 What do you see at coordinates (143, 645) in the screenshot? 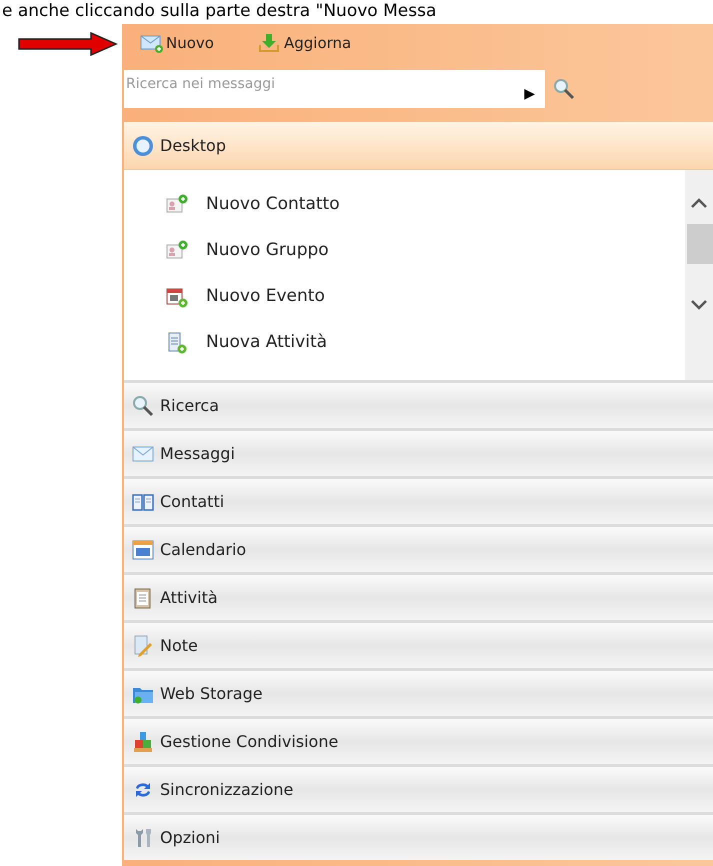
I see `note-pencil-icon` at bounding box center [143, 645].